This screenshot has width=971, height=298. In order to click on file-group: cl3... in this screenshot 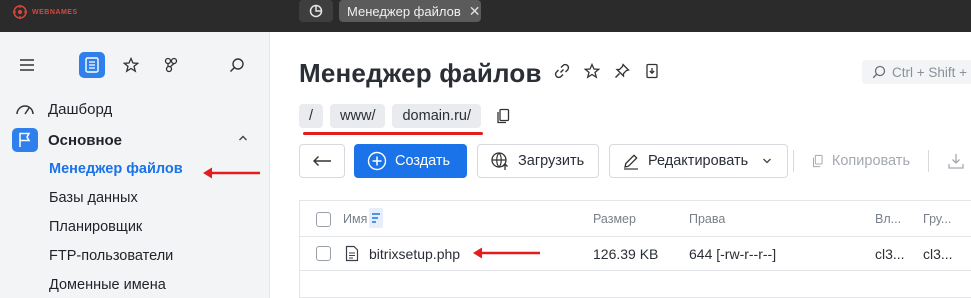, I will do `click(938, 254)`.